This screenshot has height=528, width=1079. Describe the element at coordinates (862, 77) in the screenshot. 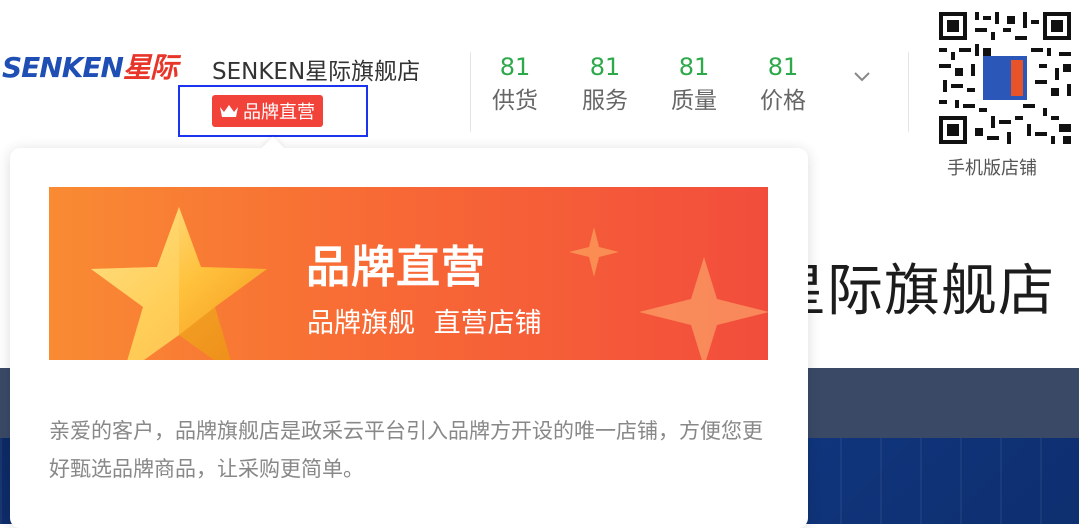

I see `chevron-down-icon` at that location.